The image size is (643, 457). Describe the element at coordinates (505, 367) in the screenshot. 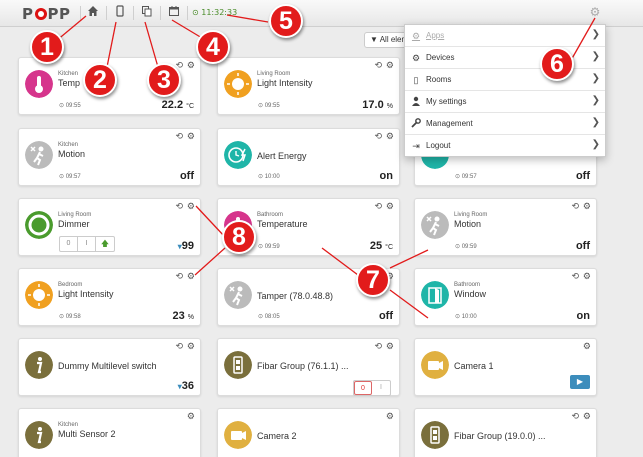

I see `device-card-camera-1: Camera 1 ▶ ⚙` at that location.